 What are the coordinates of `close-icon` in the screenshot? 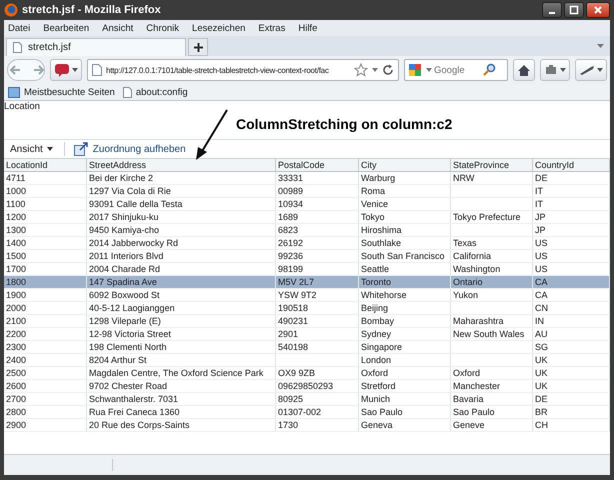 It's located at (598, 10).